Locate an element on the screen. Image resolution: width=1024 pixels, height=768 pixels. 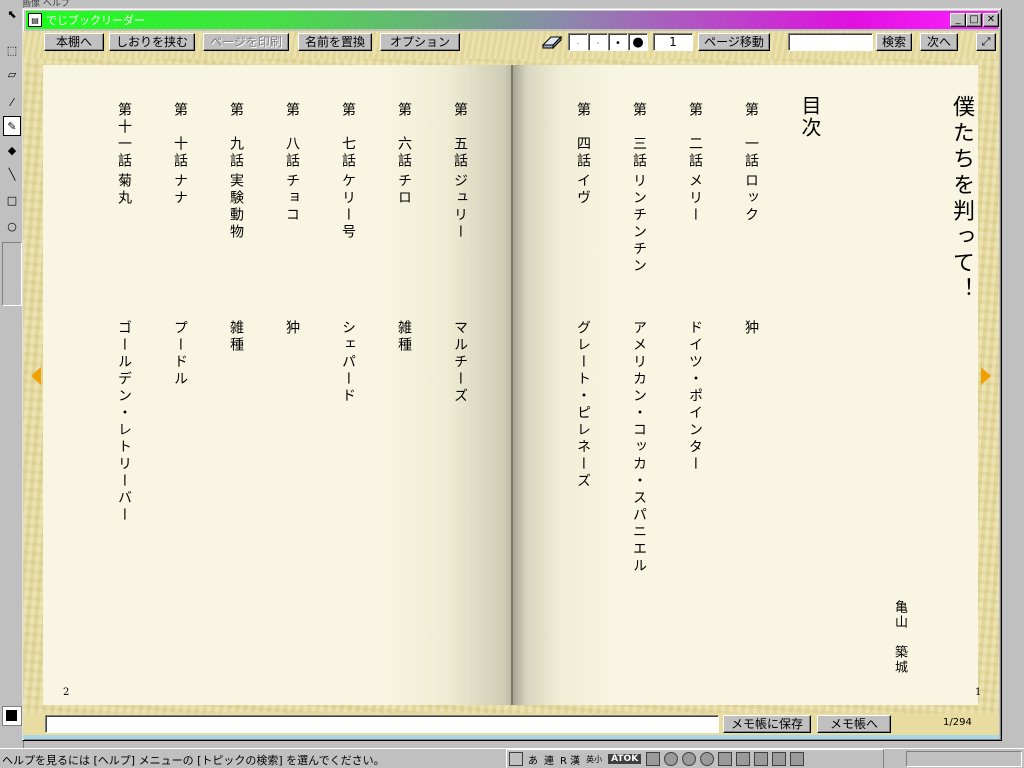
pen-size-2: · is located at coordinates (598, 42).